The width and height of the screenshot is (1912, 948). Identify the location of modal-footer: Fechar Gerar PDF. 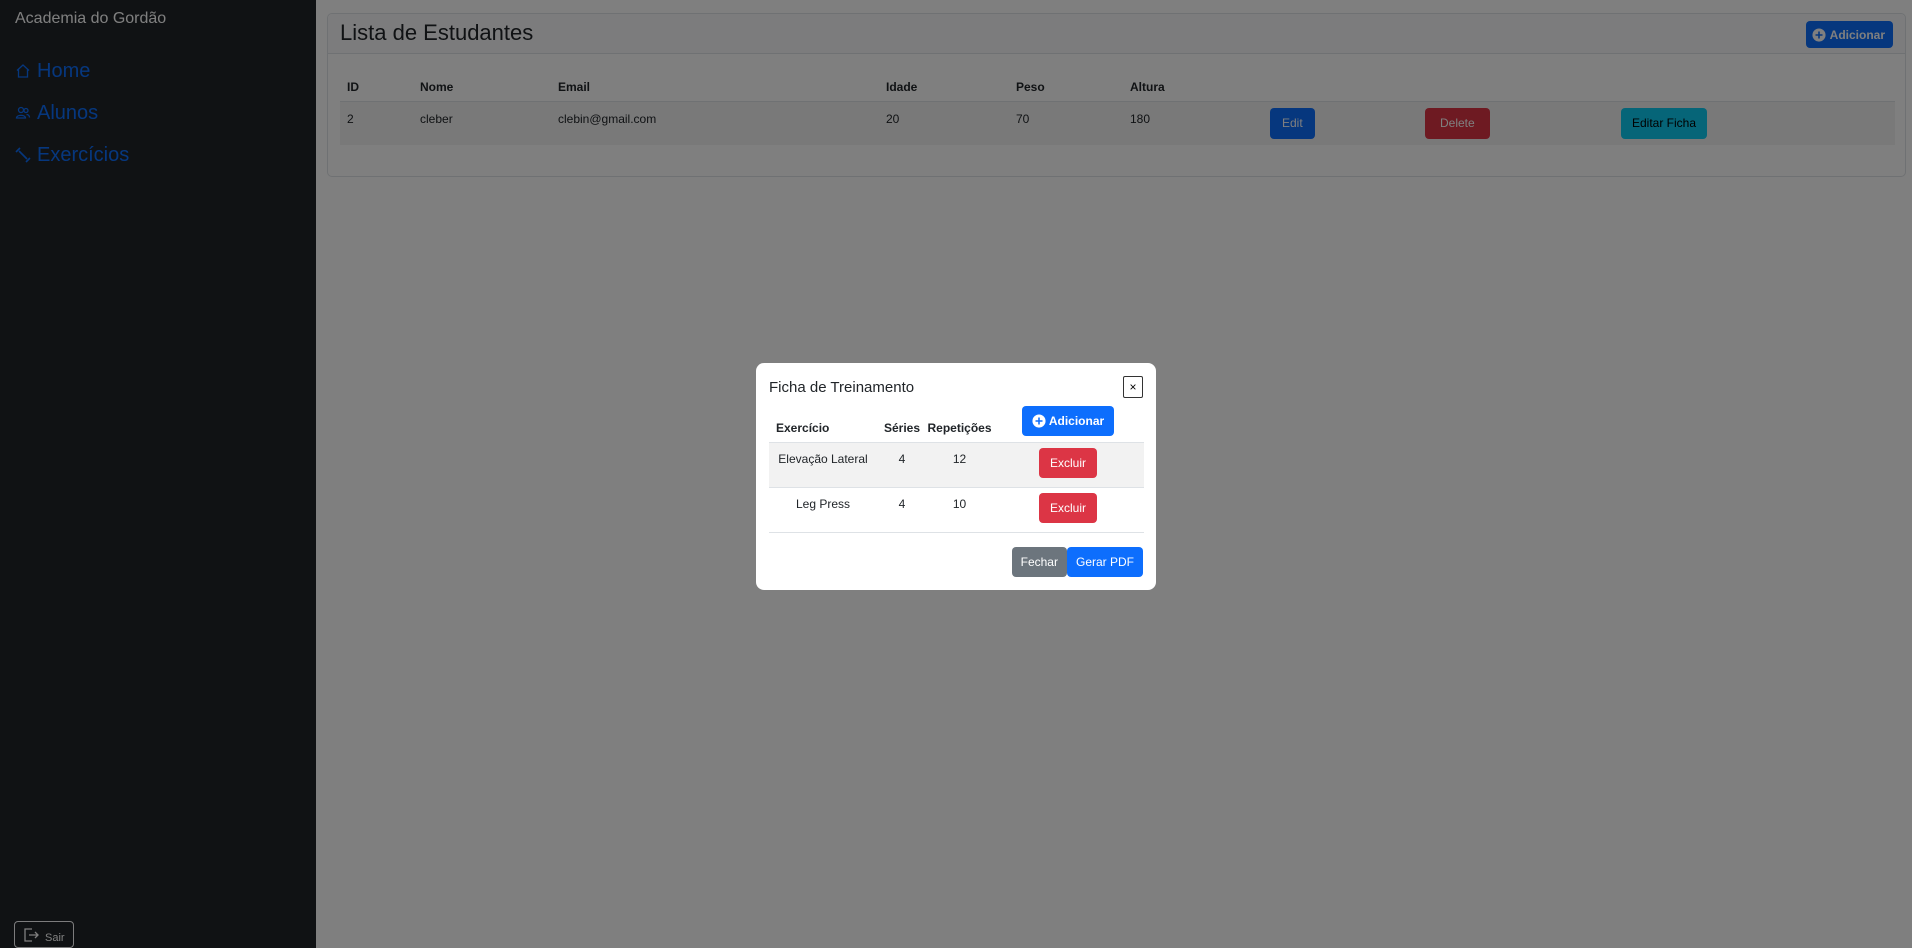
(1077, 562).